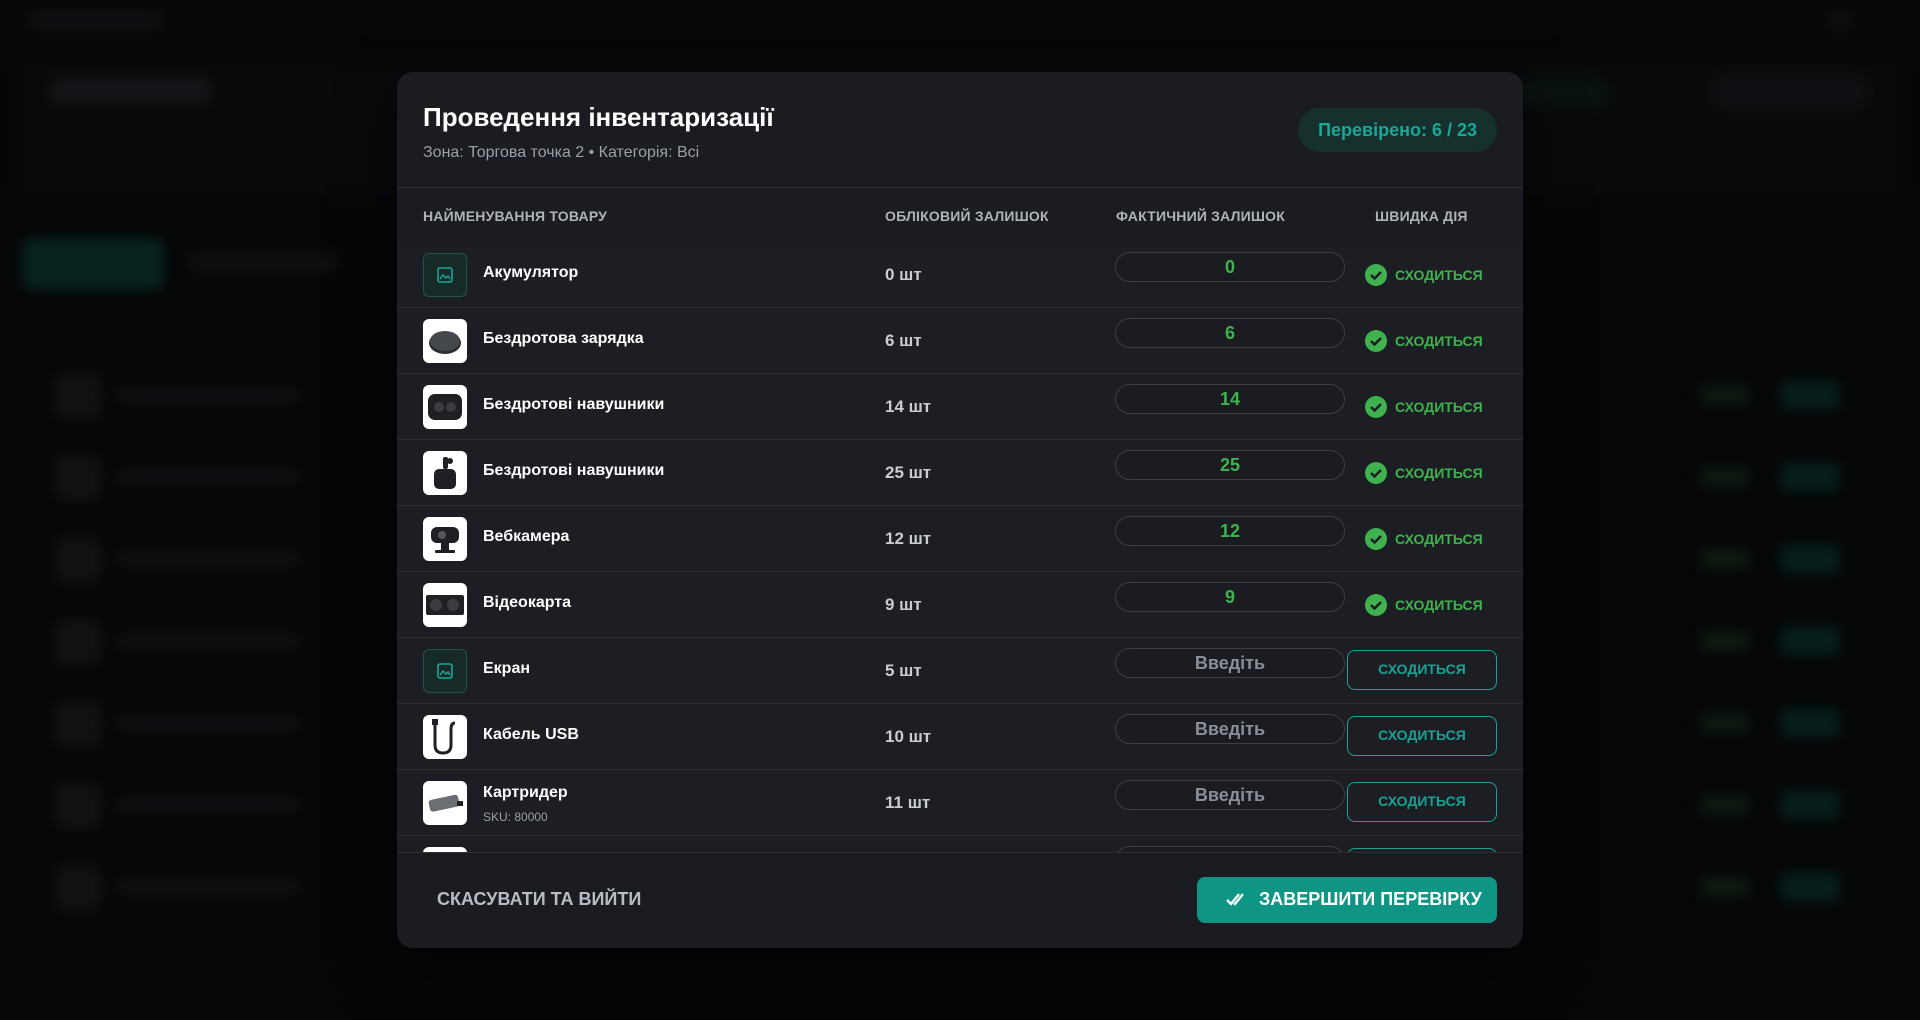  Describe the element at coordinates (1201, 216) in the screenshot. I see `column-header-actual-stock: ФАКТИЧНИЙ ЗАЛИШОК` at that location.